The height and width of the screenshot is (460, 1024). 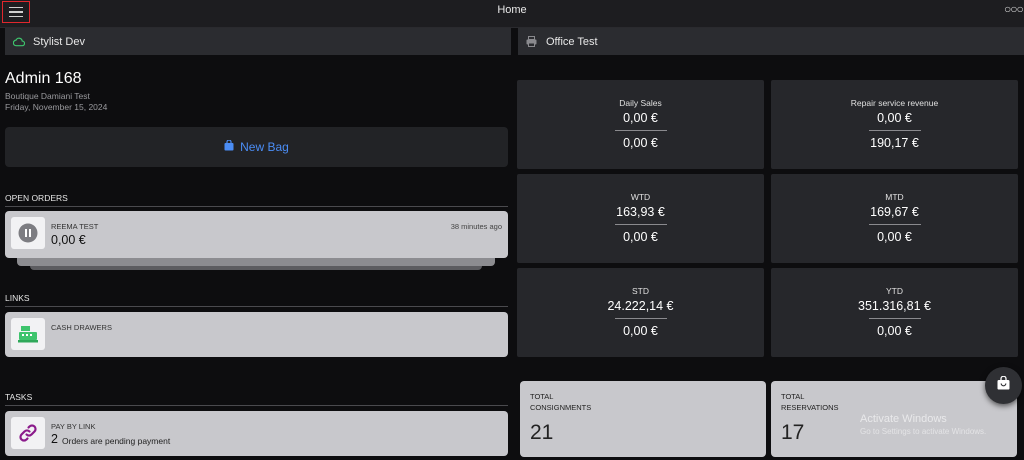 What do you see at coordinates (43, 78) in the screenshot?
I see `user-name: Admin 168` at bounding box center [43, 78].